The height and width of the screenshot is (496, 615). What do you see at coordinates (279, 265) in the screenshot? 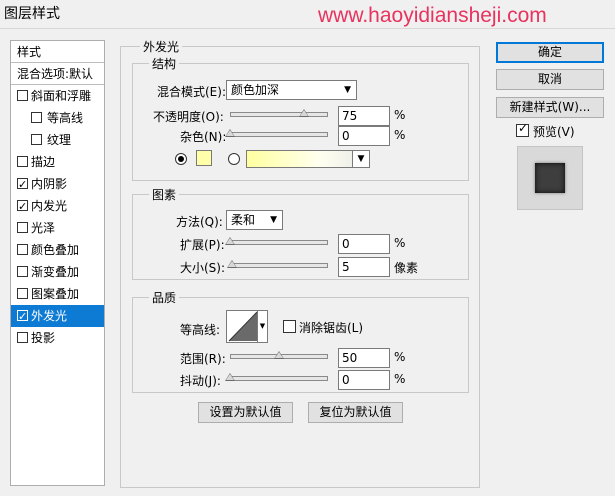
I see `size-slider-track` at bounding box center [279, 265].